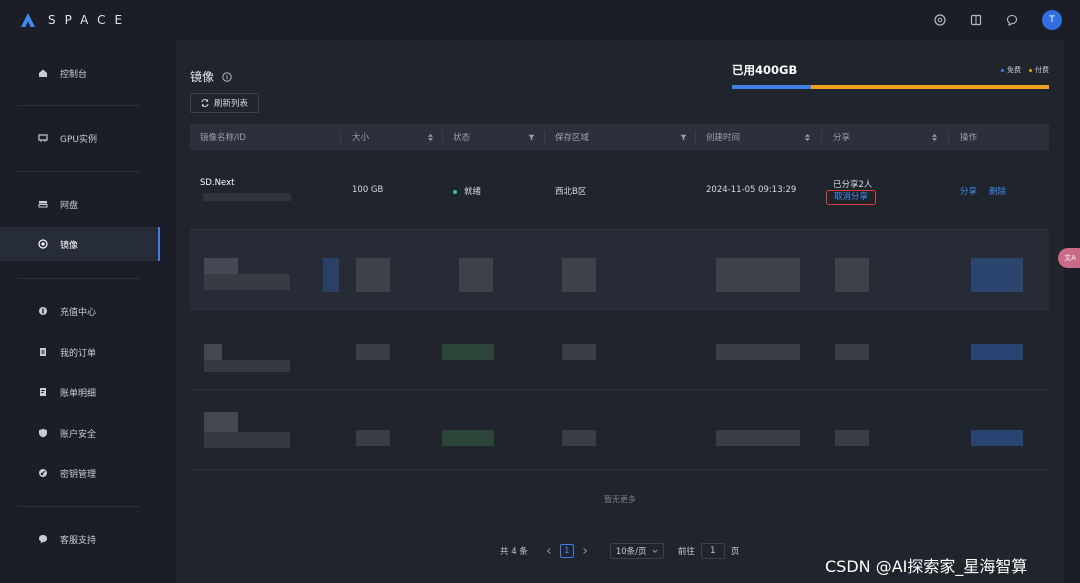 This screenshot has height=583, width=1080. What do you see at coordinates (1011, 70) in the screenshot?
I see `legend-free: 免费` at bounding box center [1011, 70].